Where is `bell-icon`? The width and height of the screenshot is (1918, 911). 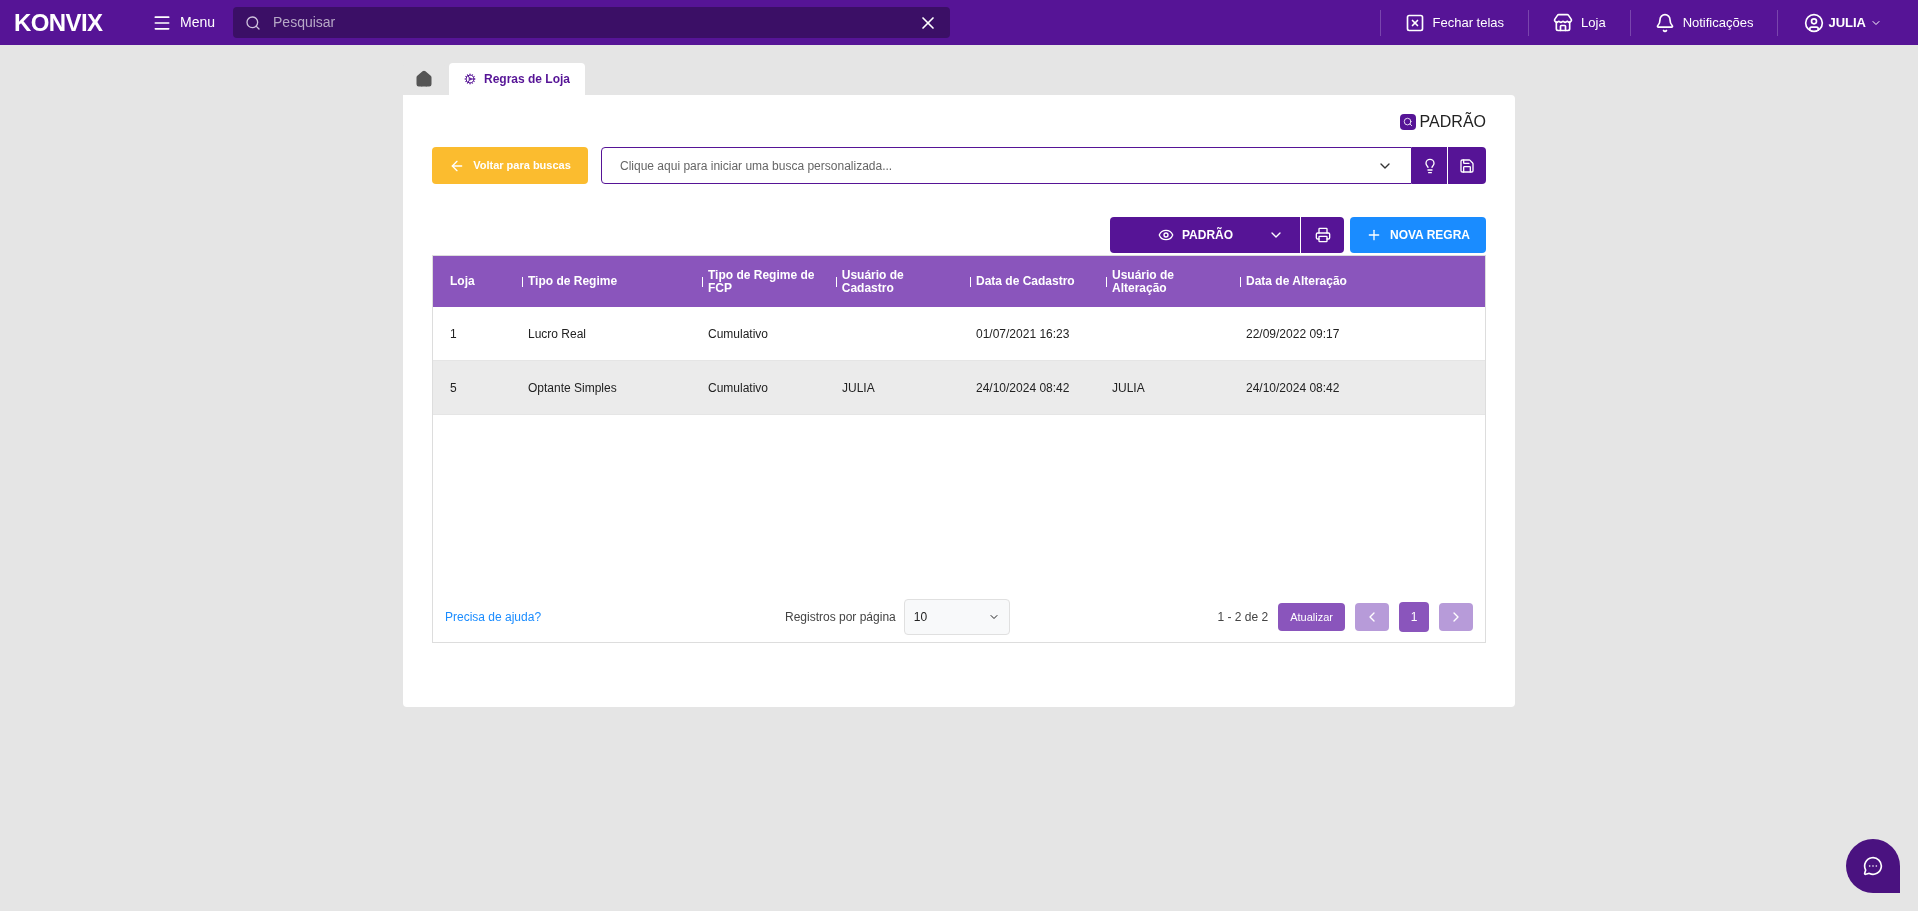
bell-icon is located at coordinates (1664, 22).